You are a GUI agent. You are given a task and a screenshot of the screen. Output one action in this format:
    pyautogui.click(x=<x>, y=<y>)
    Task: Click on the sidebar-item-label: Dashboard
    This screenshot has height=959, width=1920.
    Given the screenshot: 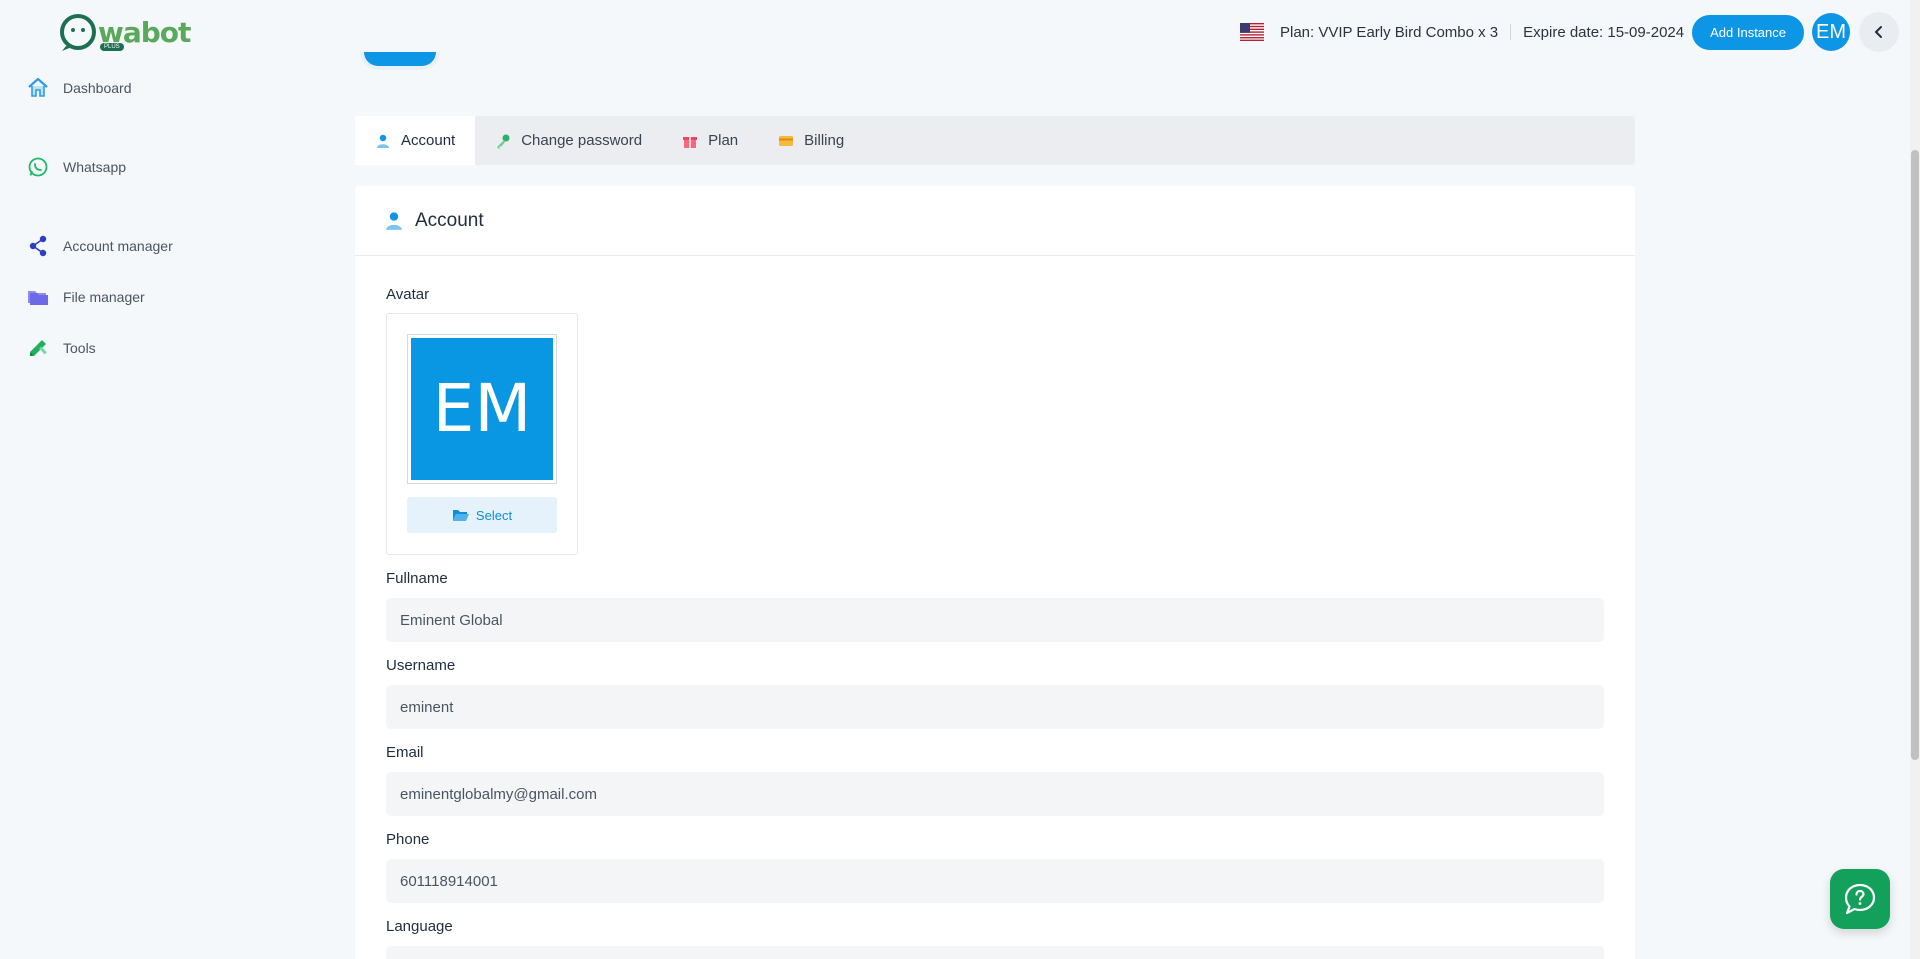 What is the action you would take?
    pyautogui.click(x=97, y=88)
    